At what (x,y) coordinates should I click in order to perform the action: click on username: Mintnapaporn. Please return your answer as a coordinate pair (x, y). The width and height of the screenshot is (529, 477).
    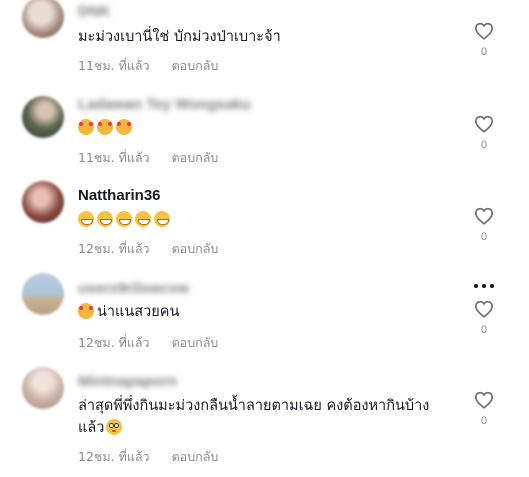
    Looking at the image, I should click on (127, 381).